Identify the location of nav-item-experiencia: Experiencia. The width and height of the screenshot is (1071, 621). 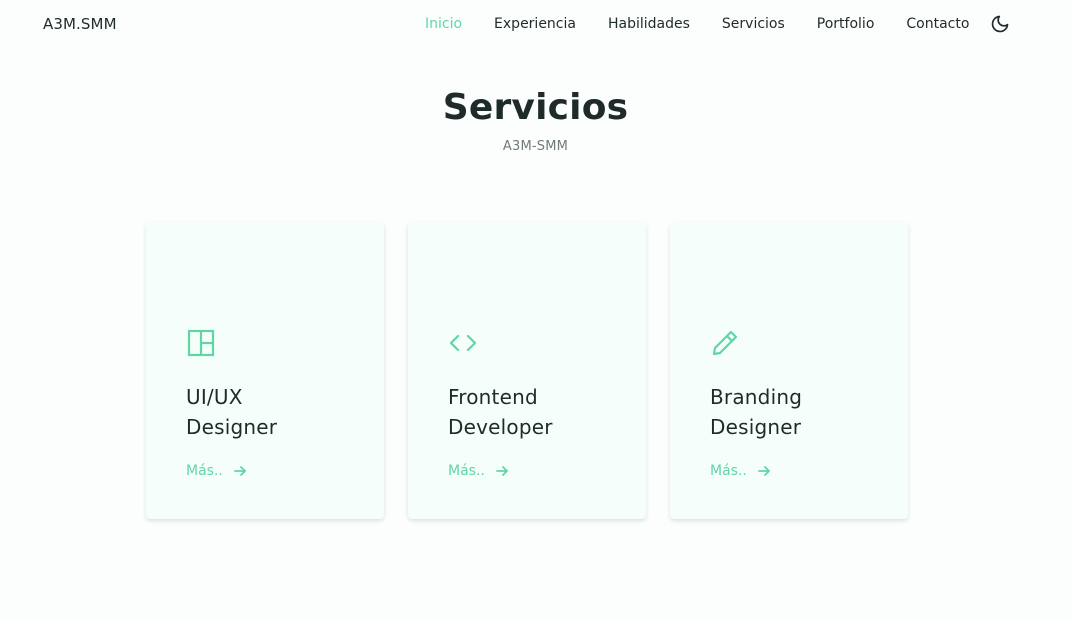
(535, 24).